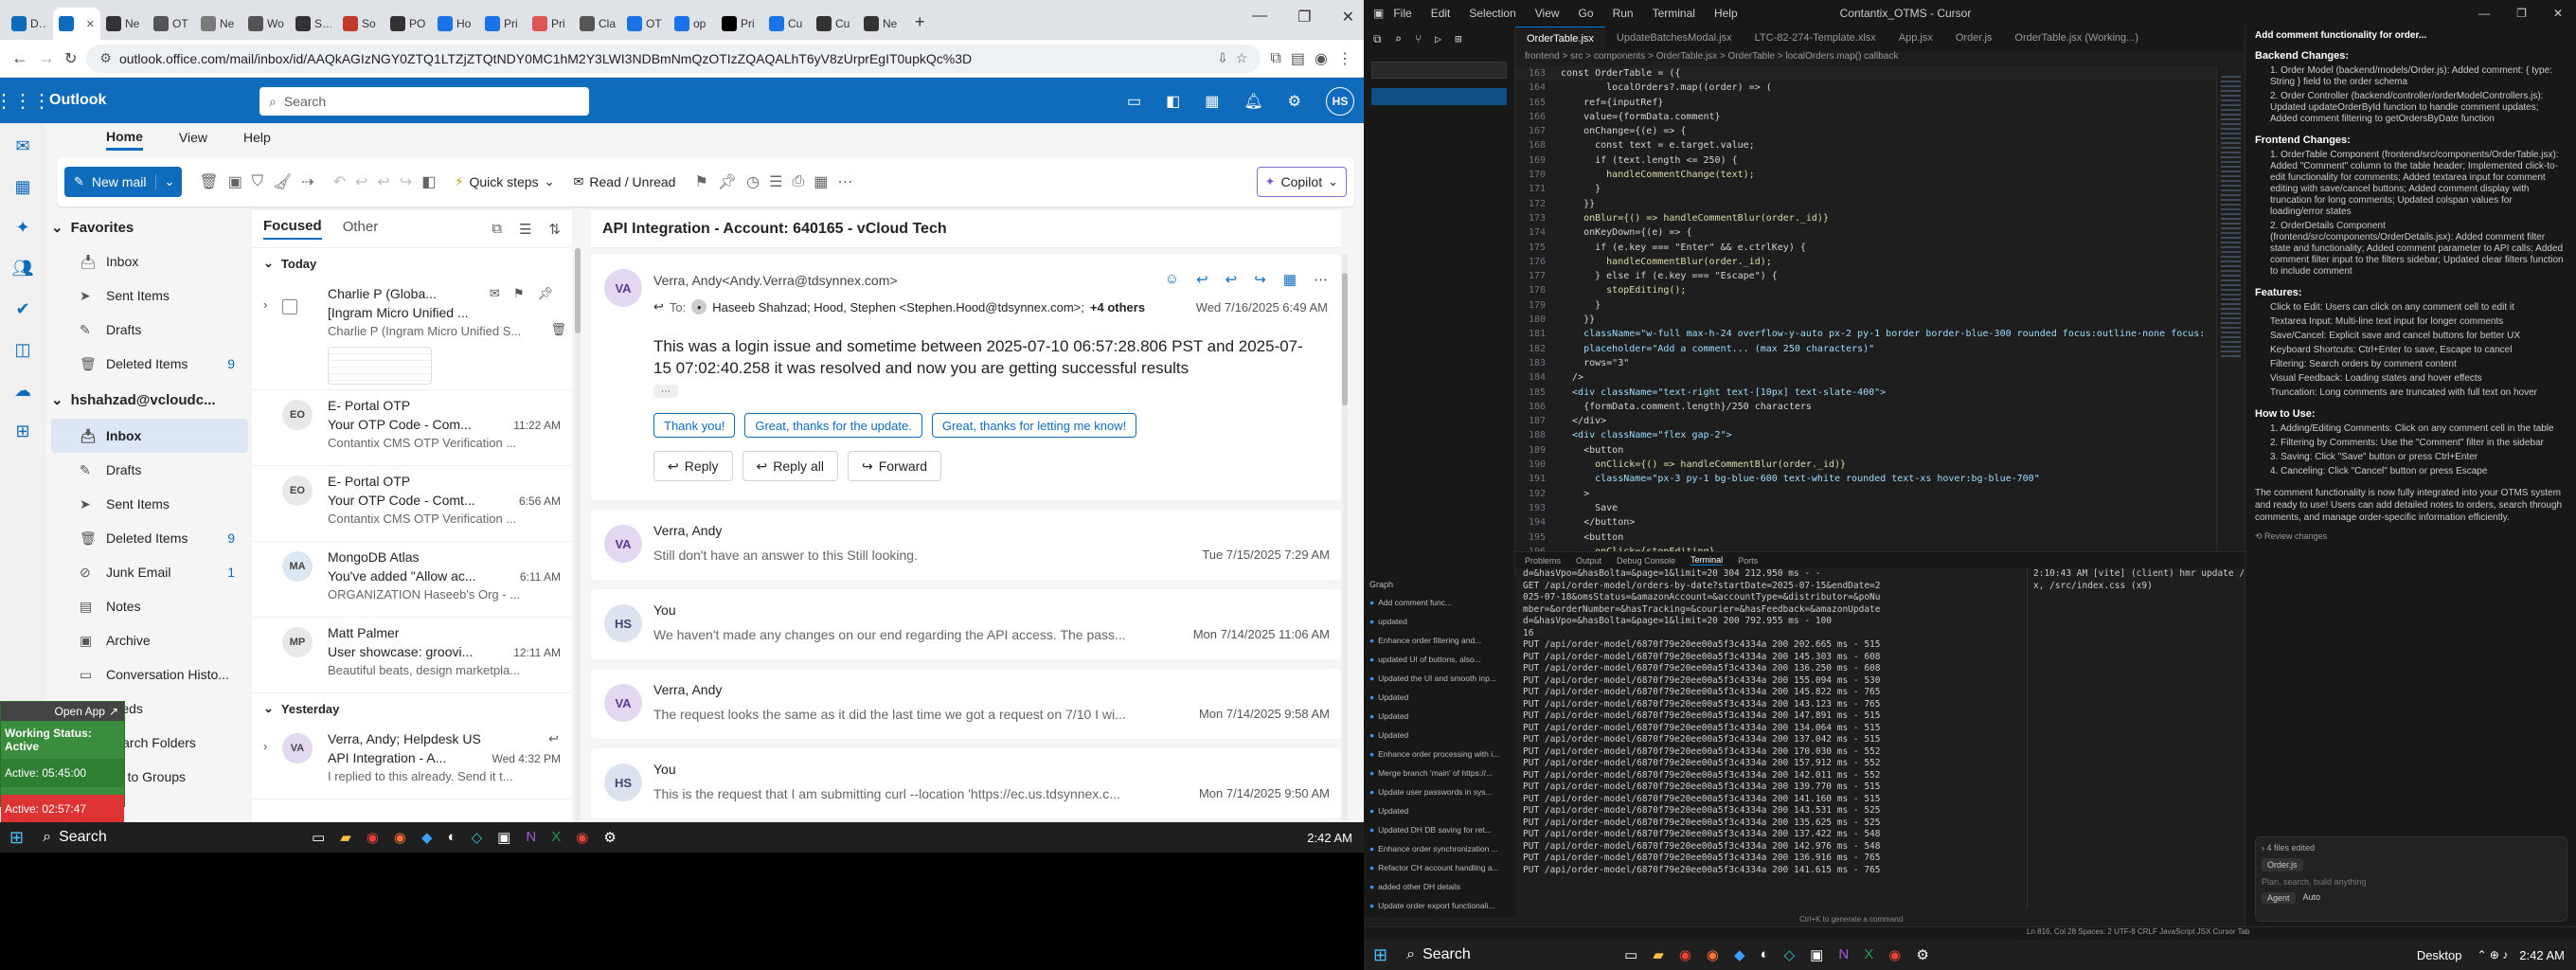  What do you see at coordinates (694, 425) in the screenshot?
I see `suggested-reply-button: Thank you!` at bounding box center [694, 425].